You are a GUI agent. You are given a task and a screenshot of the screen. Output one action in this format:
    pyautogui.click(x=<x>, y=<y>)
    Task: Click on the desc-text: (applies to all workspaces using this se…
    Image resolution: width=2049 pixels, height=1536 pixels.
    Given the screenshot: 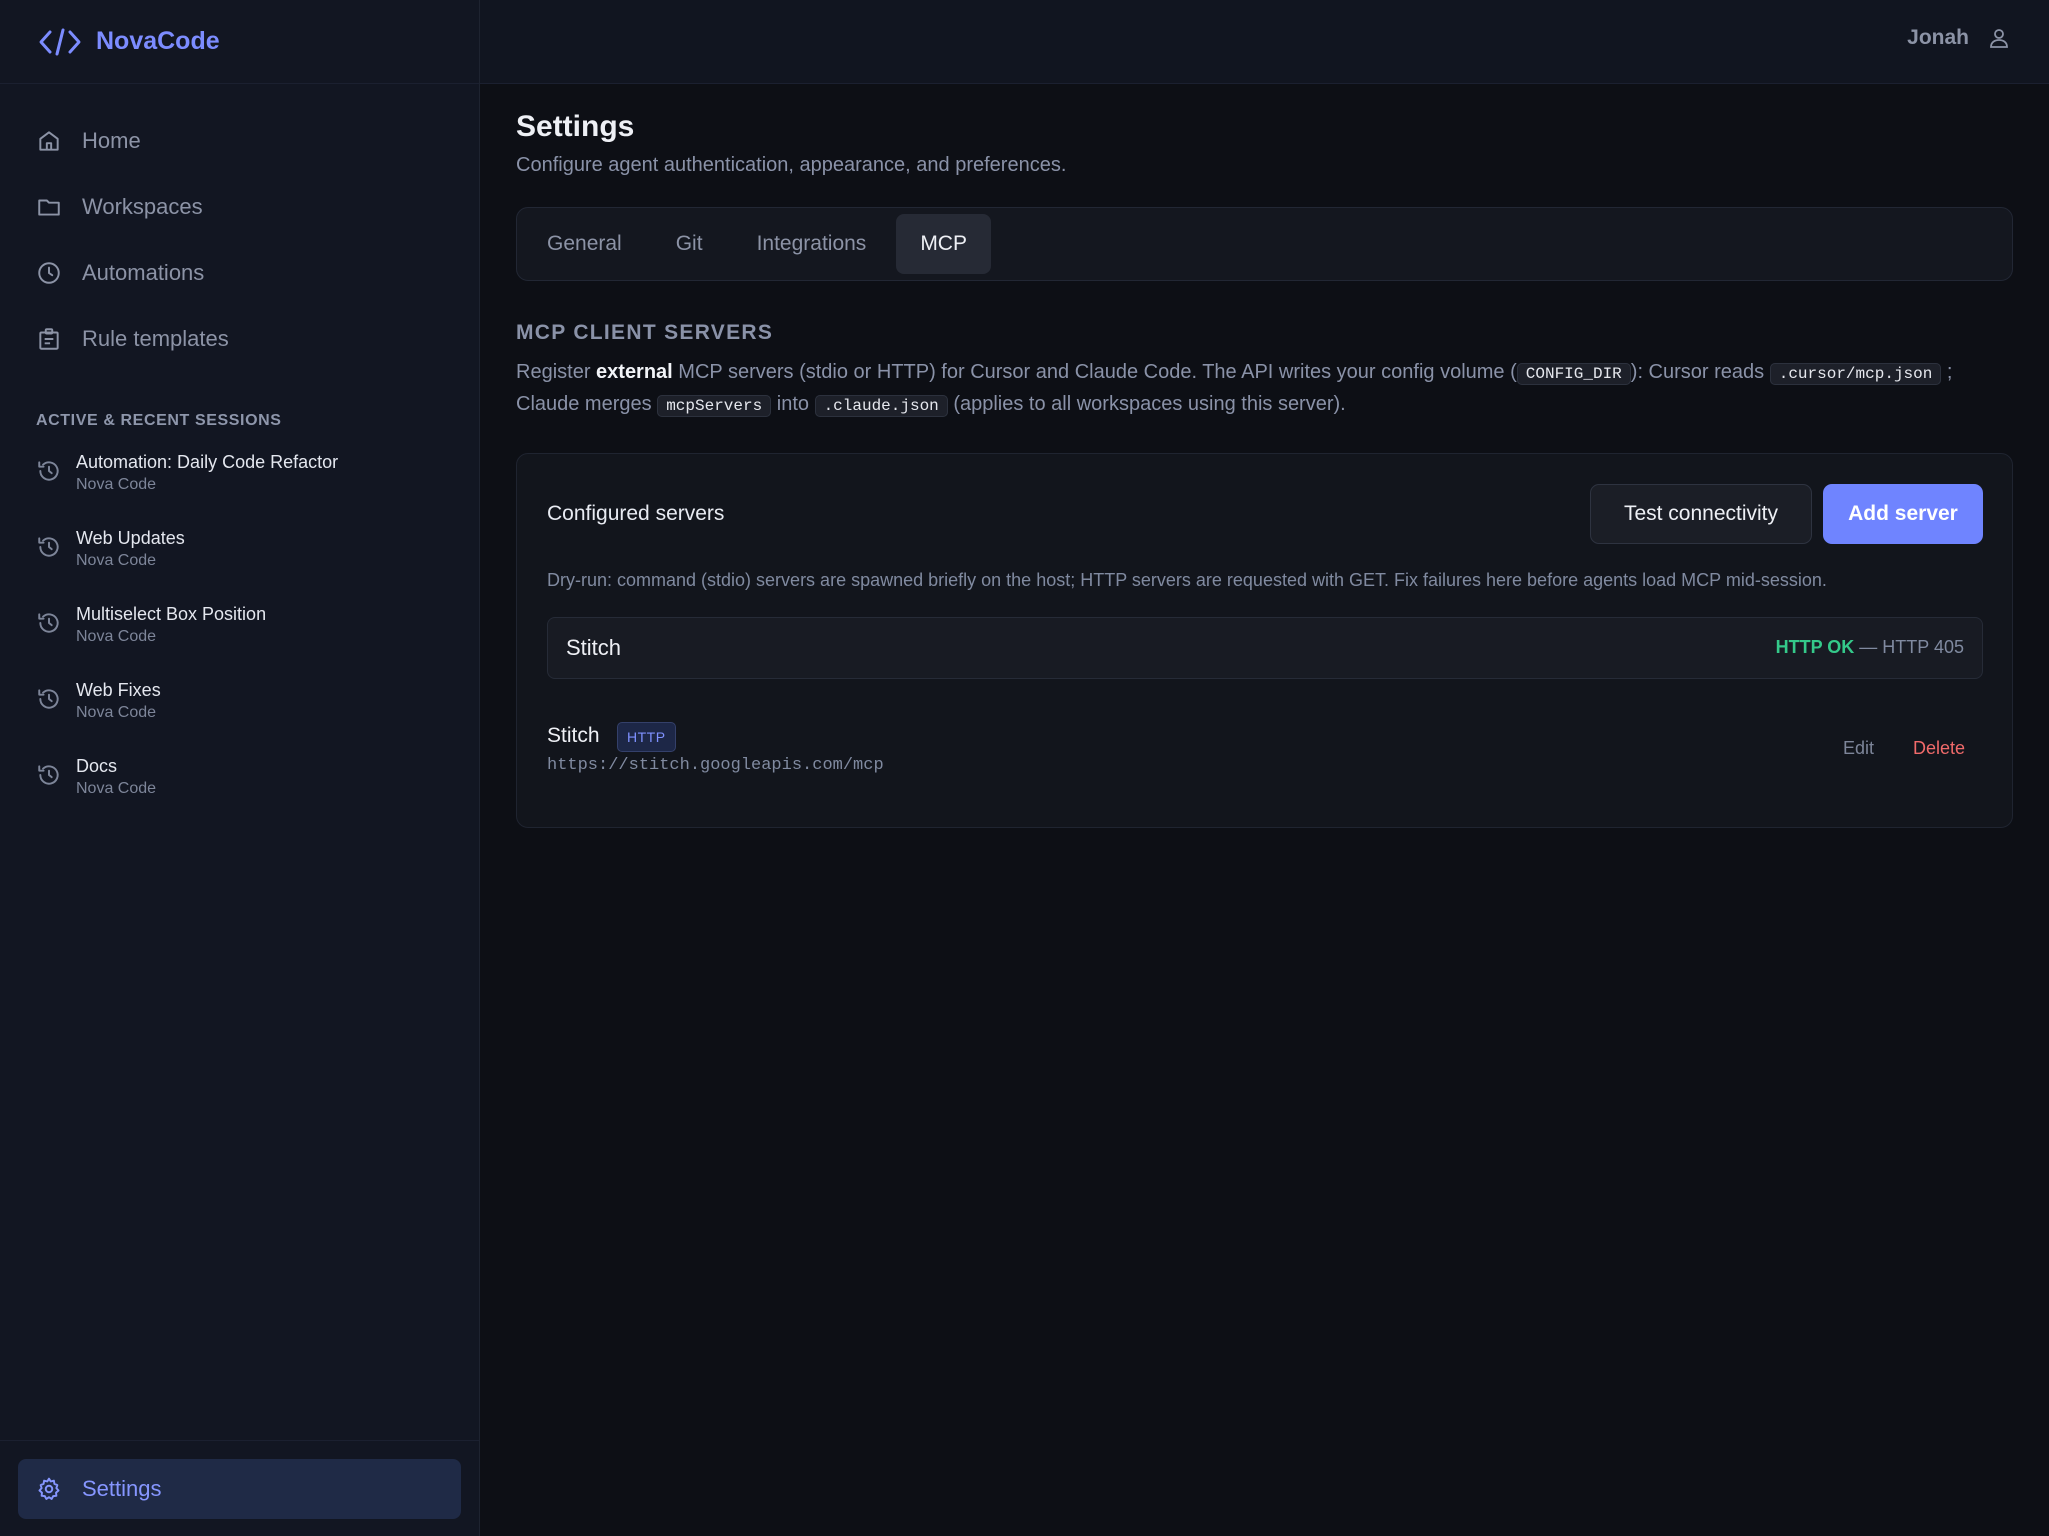 What is the action you would take?
    pyautogui.click(x=1146, y=404)
    